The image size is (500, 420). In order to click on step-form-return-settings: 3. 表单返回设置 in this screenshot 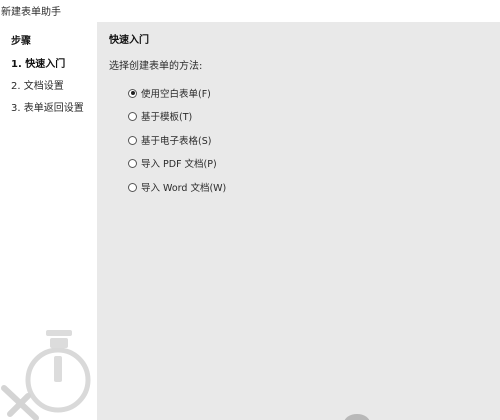, I will do `click(47, 106)`.